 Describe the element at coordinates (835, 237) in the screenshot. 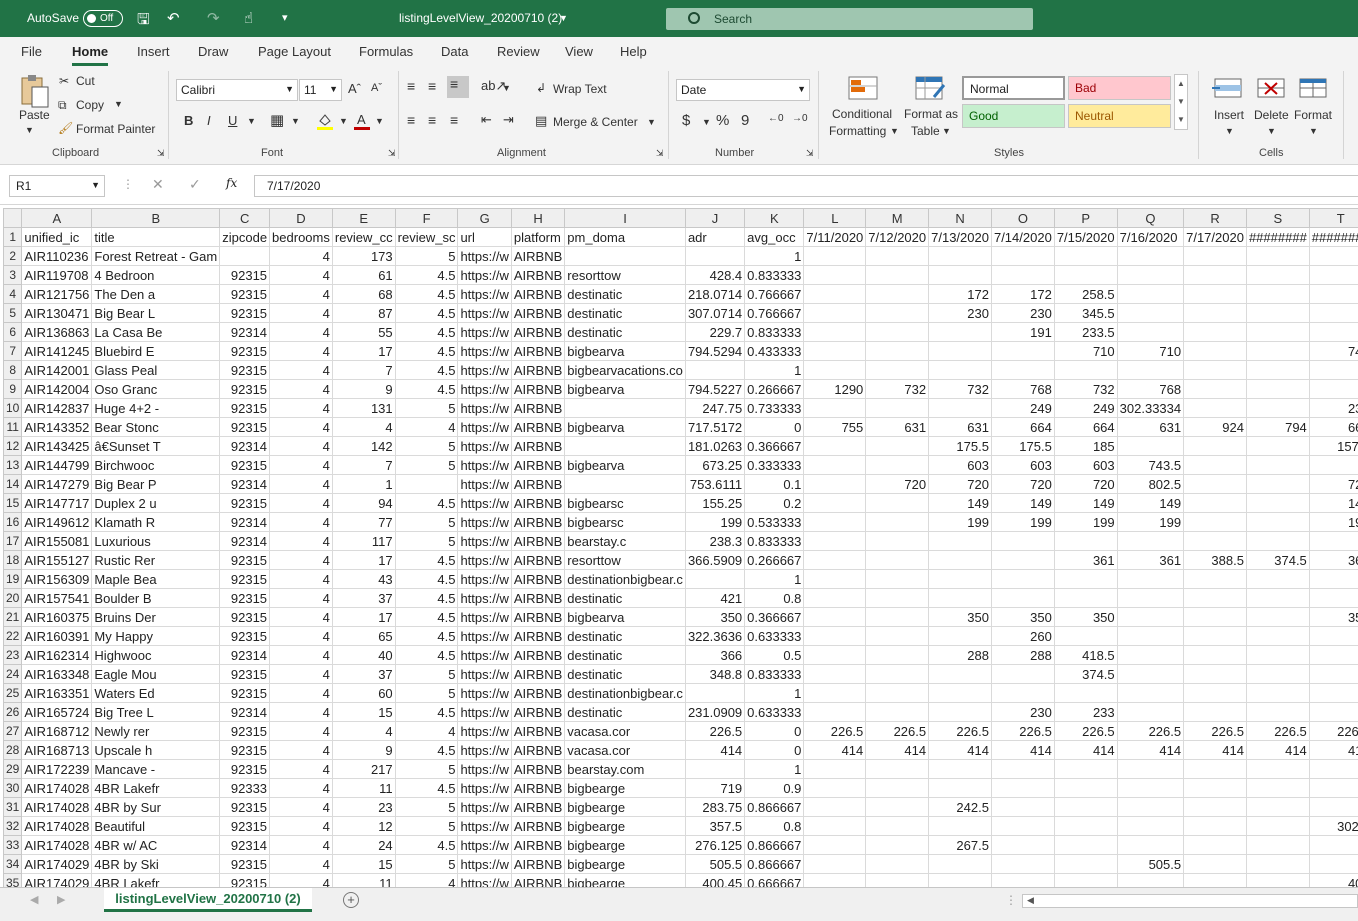

I see `cell-l1: 7/11/2020` at that location.